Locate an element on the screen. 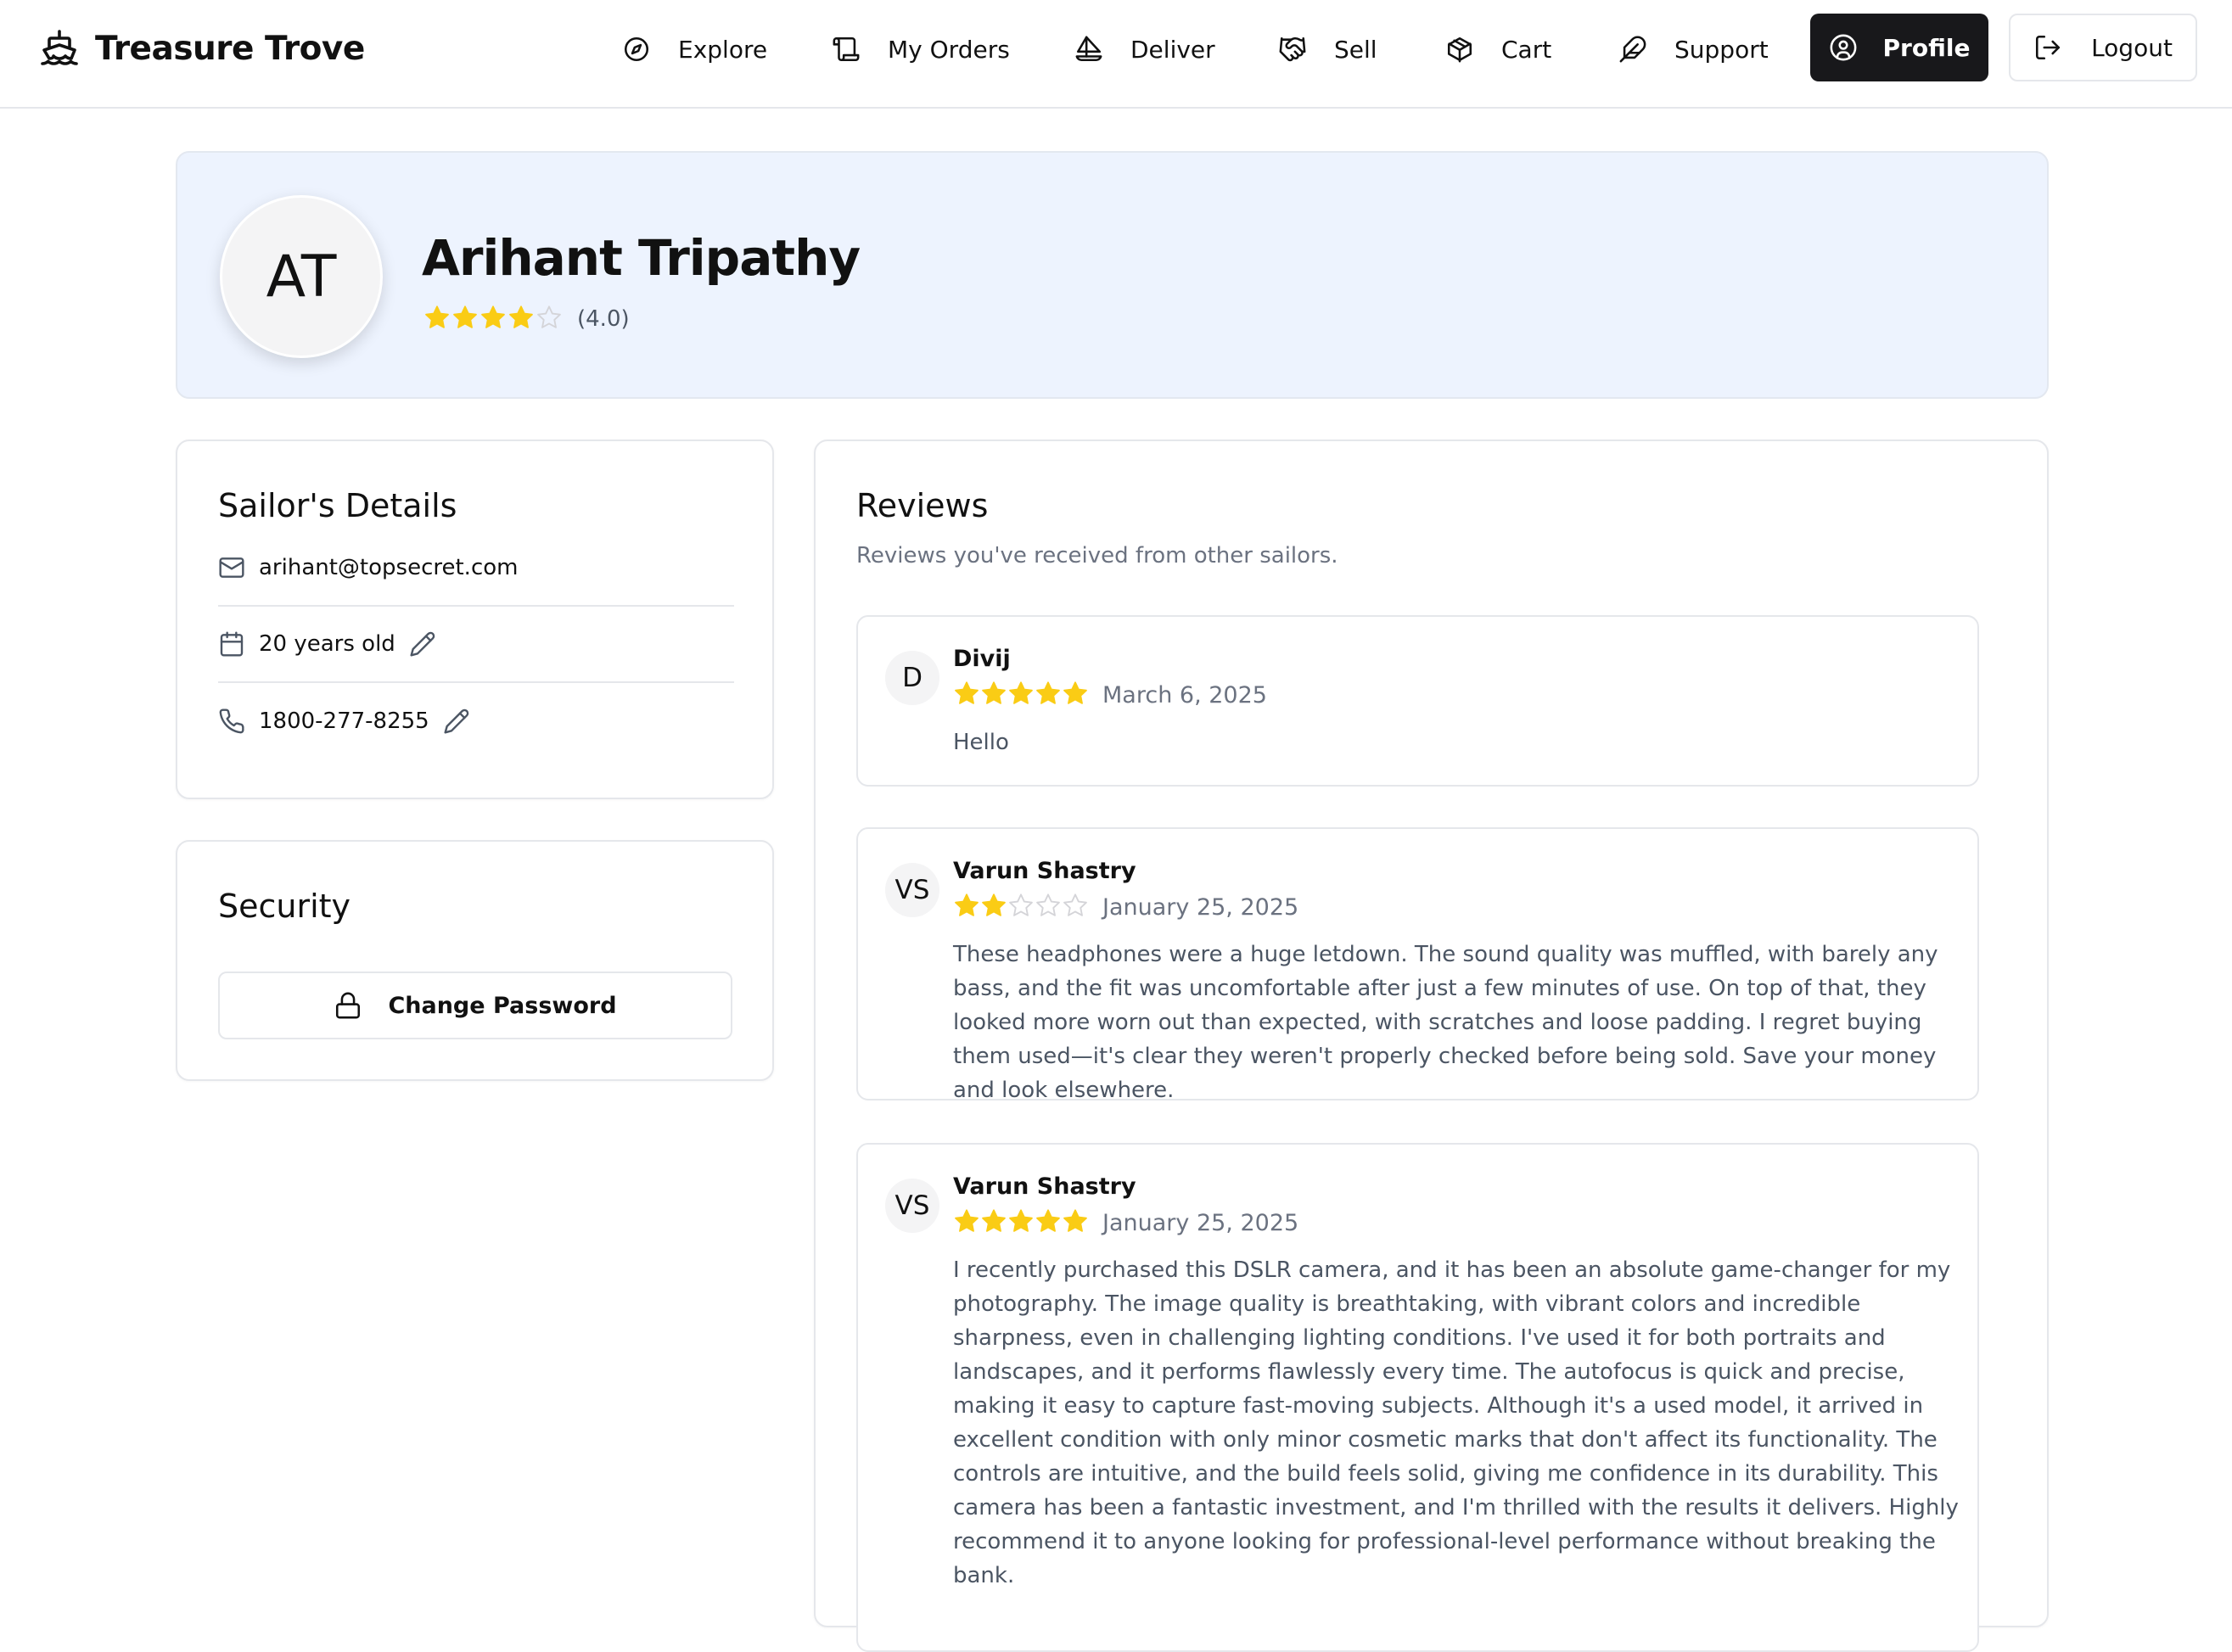 The image size is (2232, 1652). ship-icon is located at coordinates (59, 48).